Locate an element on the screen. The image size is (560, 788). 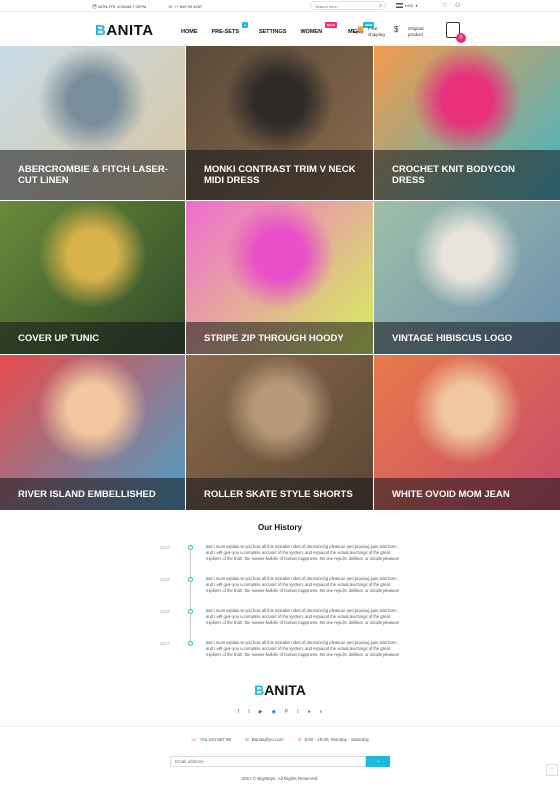
scroll-top-button: ⌃ is located at coordinates (552, 770).